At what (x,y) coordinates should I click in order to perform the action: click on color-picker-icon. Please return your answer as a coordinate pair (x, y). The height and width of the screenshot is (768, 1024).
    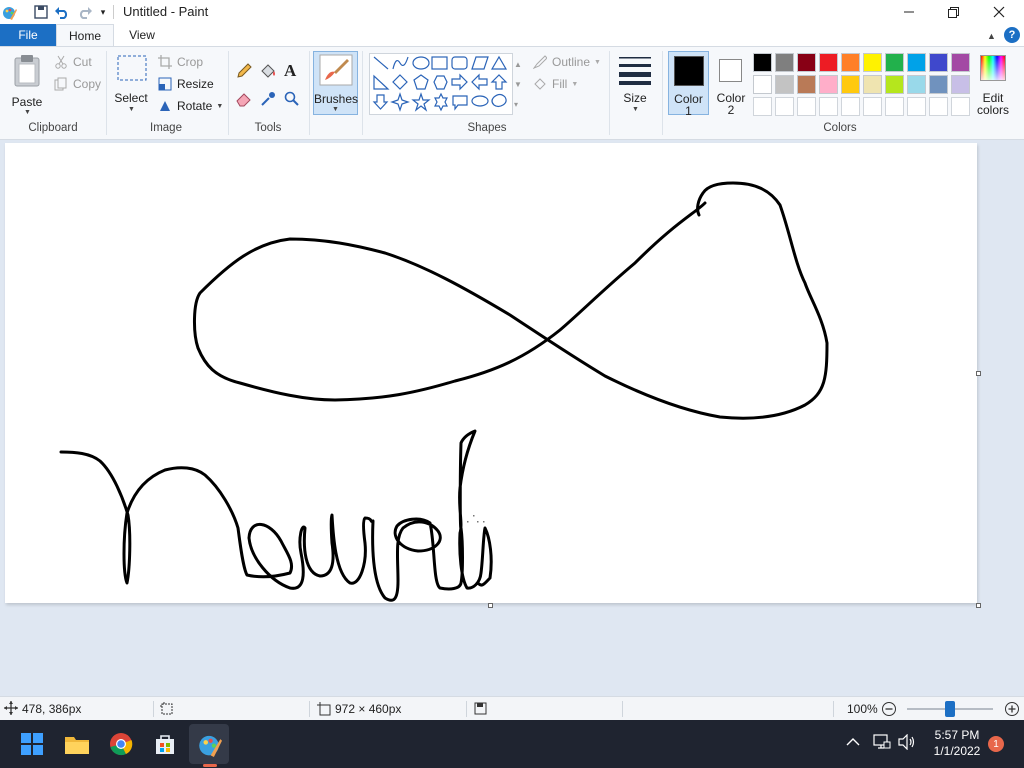
    Looking at the image, I should click on (268, 99).